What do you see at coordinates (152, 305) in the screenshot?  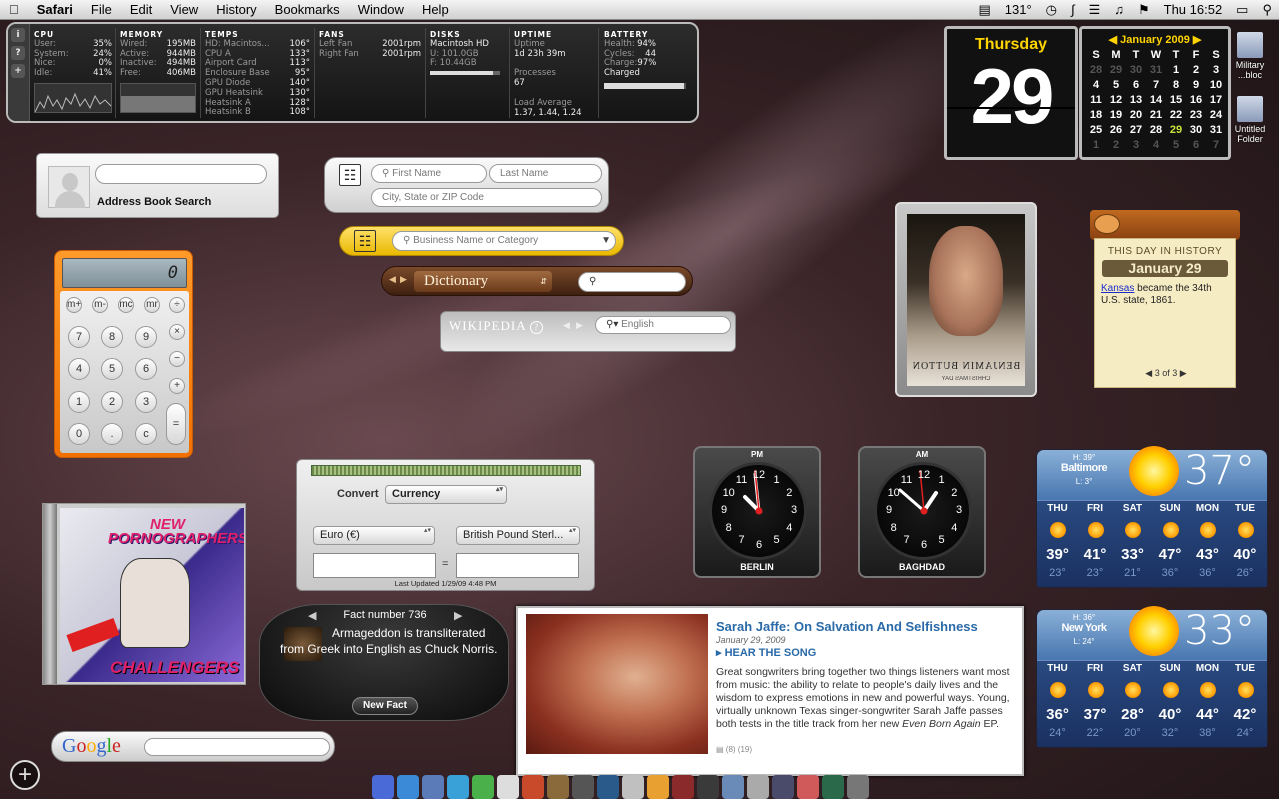 I see `memory-recall-key: mr` at bounding box center [152, 305].